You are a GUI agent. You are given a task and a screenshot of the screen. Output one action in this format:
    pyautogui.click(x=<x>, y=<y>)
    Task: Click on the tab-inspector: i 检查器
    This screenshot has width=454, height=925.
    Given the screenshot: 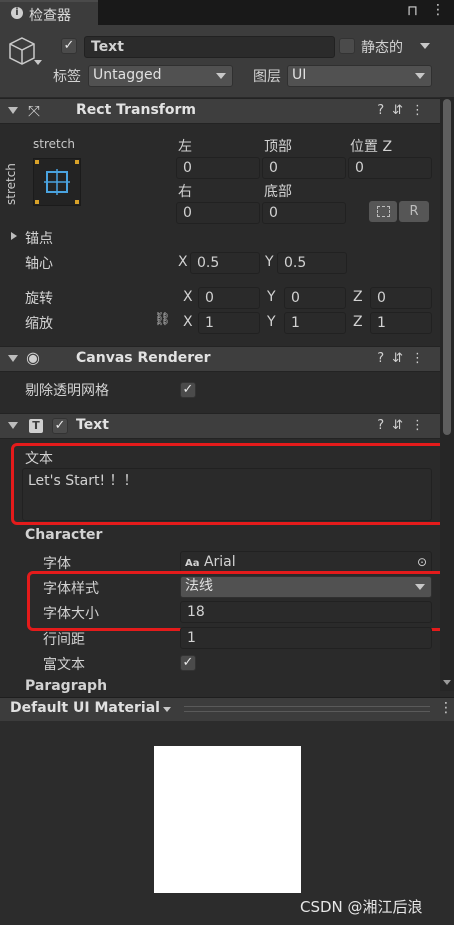 What is the action you would take?
    pyautogui.click(x=49, y=12)
    